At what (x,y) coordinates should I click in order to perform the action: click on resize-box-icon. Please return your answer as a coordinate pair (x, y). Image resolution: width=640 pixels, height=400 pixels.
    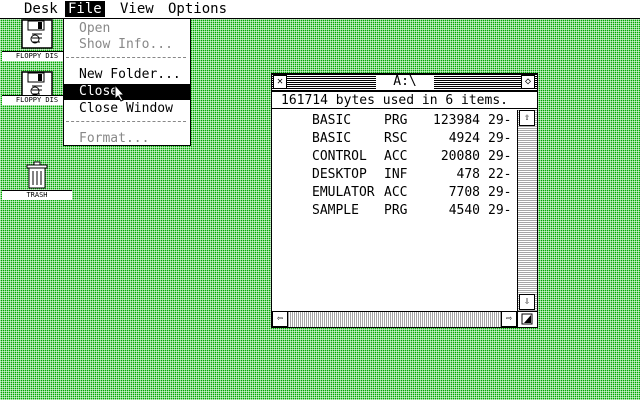
    Looking at the image, I should click on (527, 319).